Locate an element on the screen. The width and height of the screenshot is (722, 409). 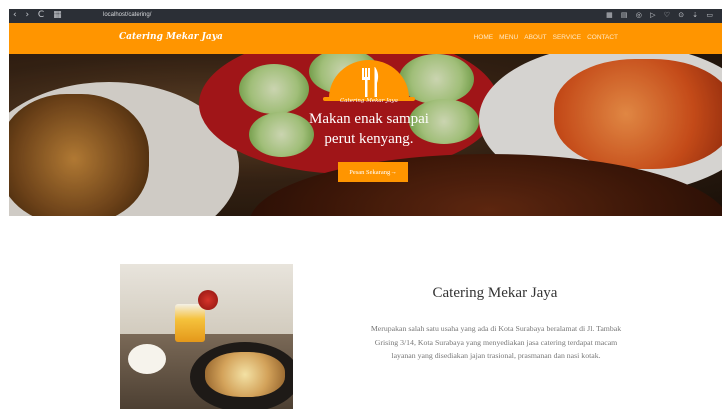
brand-logo-text: Catering Mekar Jaya is located at coordinates (171, 37).